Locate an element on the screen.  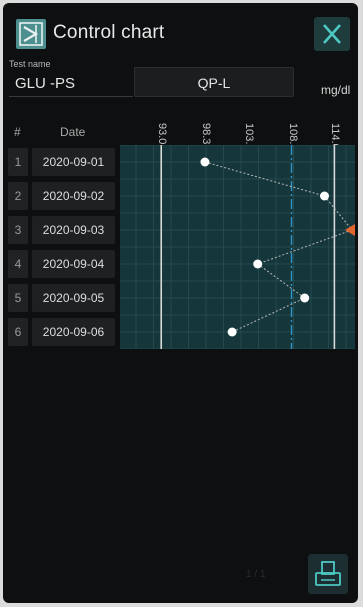
print-button is located at coordinates (328, 574).